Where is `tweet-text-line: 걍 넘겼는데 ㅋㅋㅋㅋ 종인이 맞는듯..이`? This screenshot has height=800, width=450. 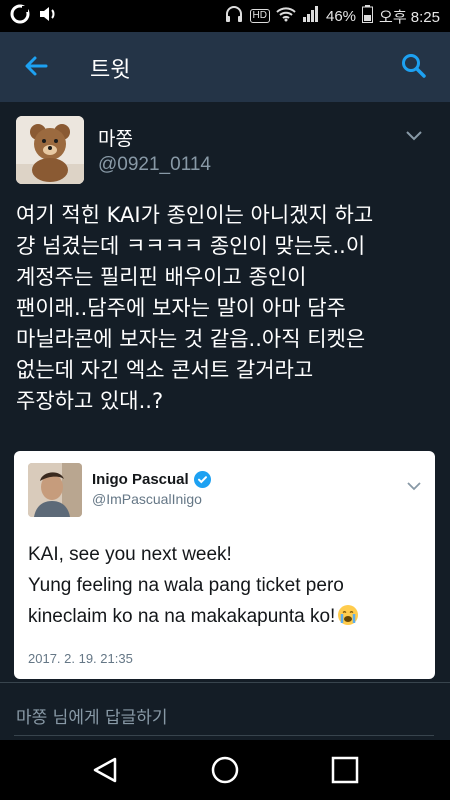 tweet-text-line: 걍 넘겼는데 ㅋㅋㅋㅋ 종인이 맞는듯..이 is located at coordinates (191, 246).